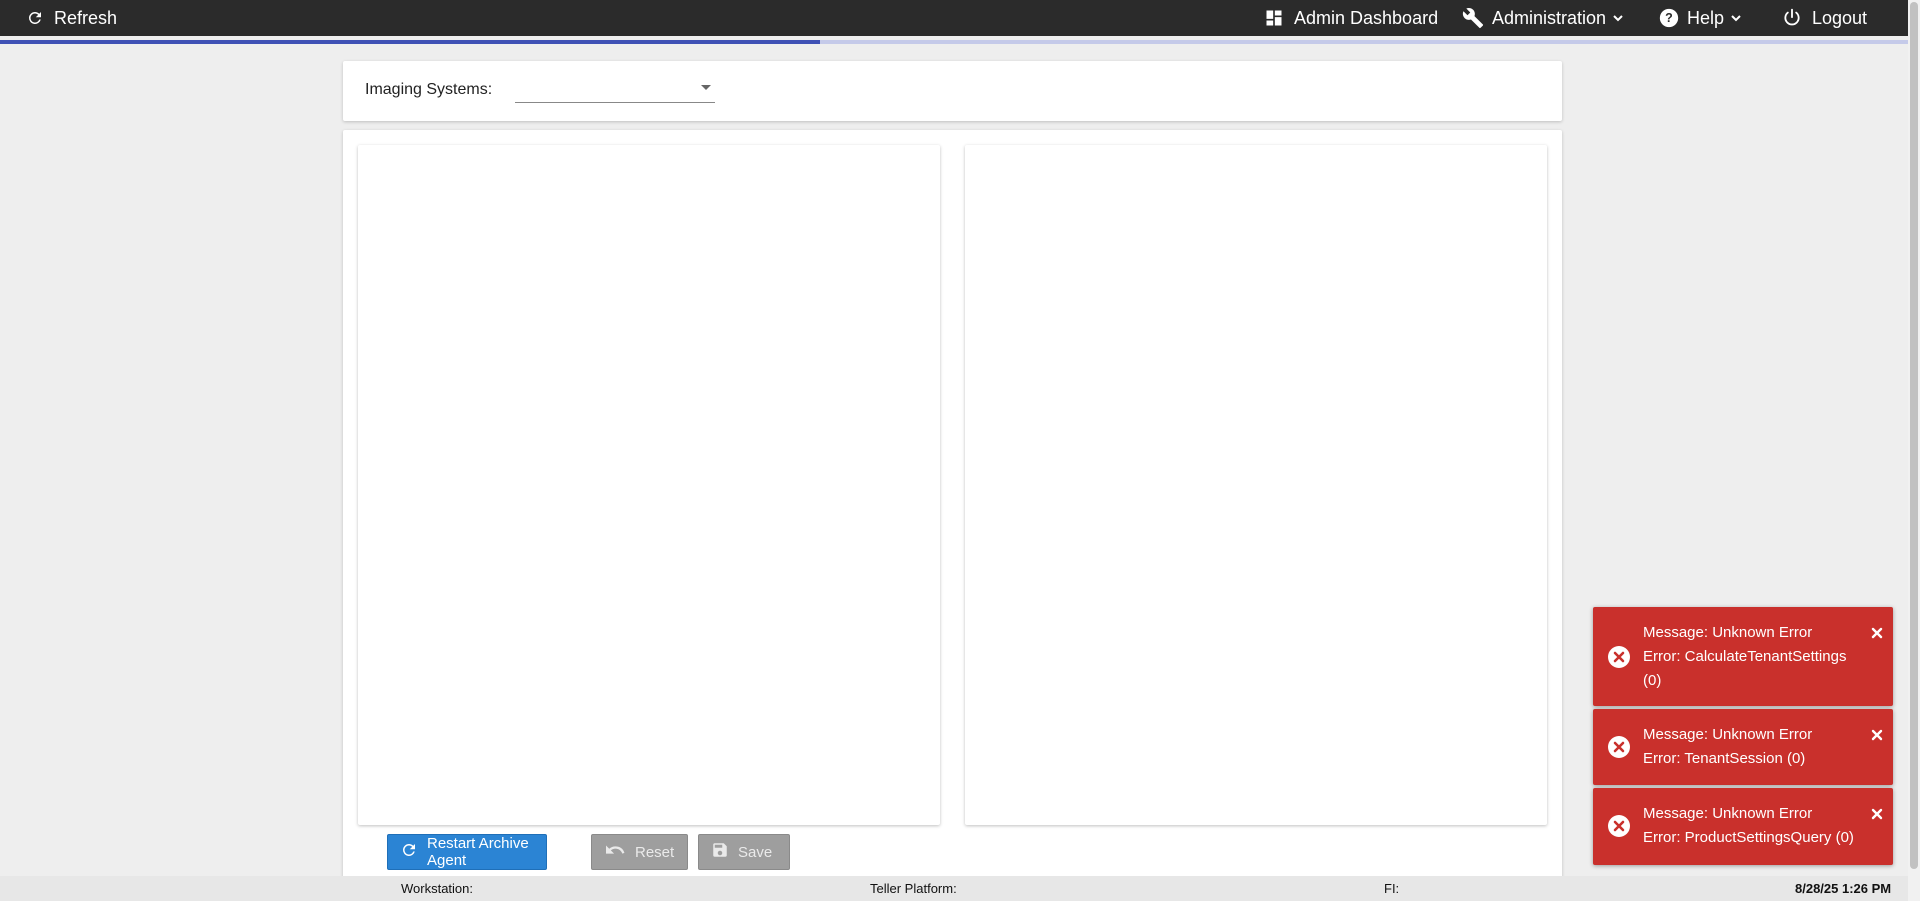 This screenshot has height=901, width=1920. Describe the element at coordinates (1366, 17) in the screenshot. I see `admin-dashboard-label: Admin Dashboard` at that location.